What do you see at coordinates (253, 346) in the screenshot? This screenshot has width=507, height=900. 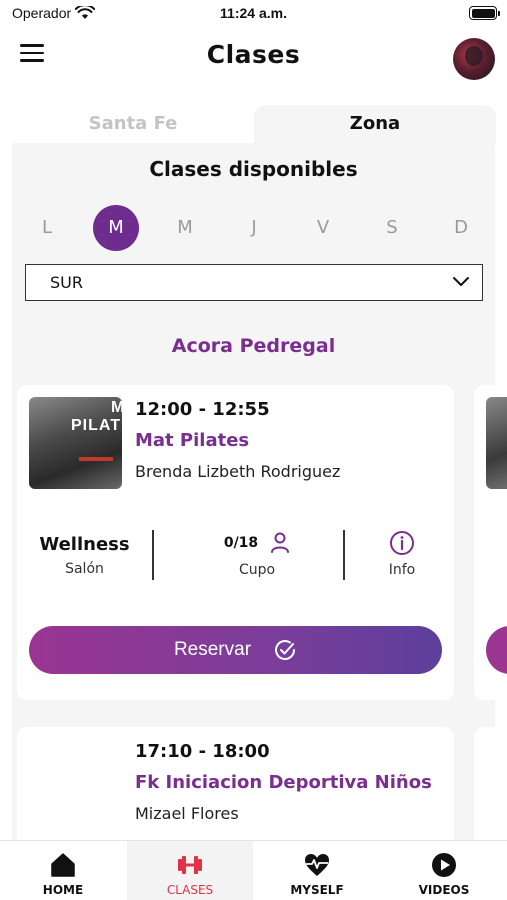 I see `venue-title: Acora Pedregal` at bounding box center [253, 346].